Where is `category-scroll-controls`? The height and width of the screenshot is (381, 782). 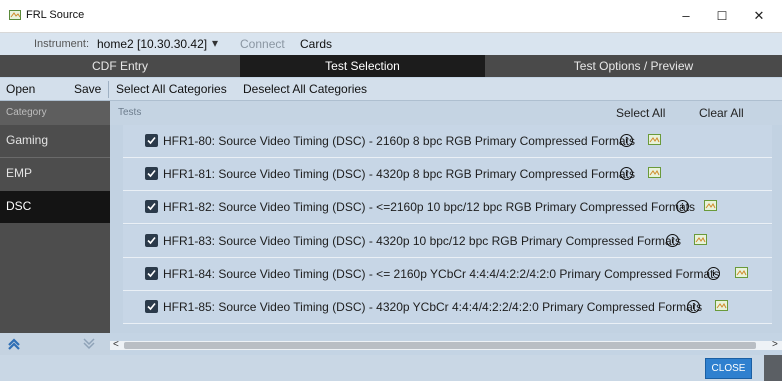
category-scroll-controls is located at coordinates (55, 344).